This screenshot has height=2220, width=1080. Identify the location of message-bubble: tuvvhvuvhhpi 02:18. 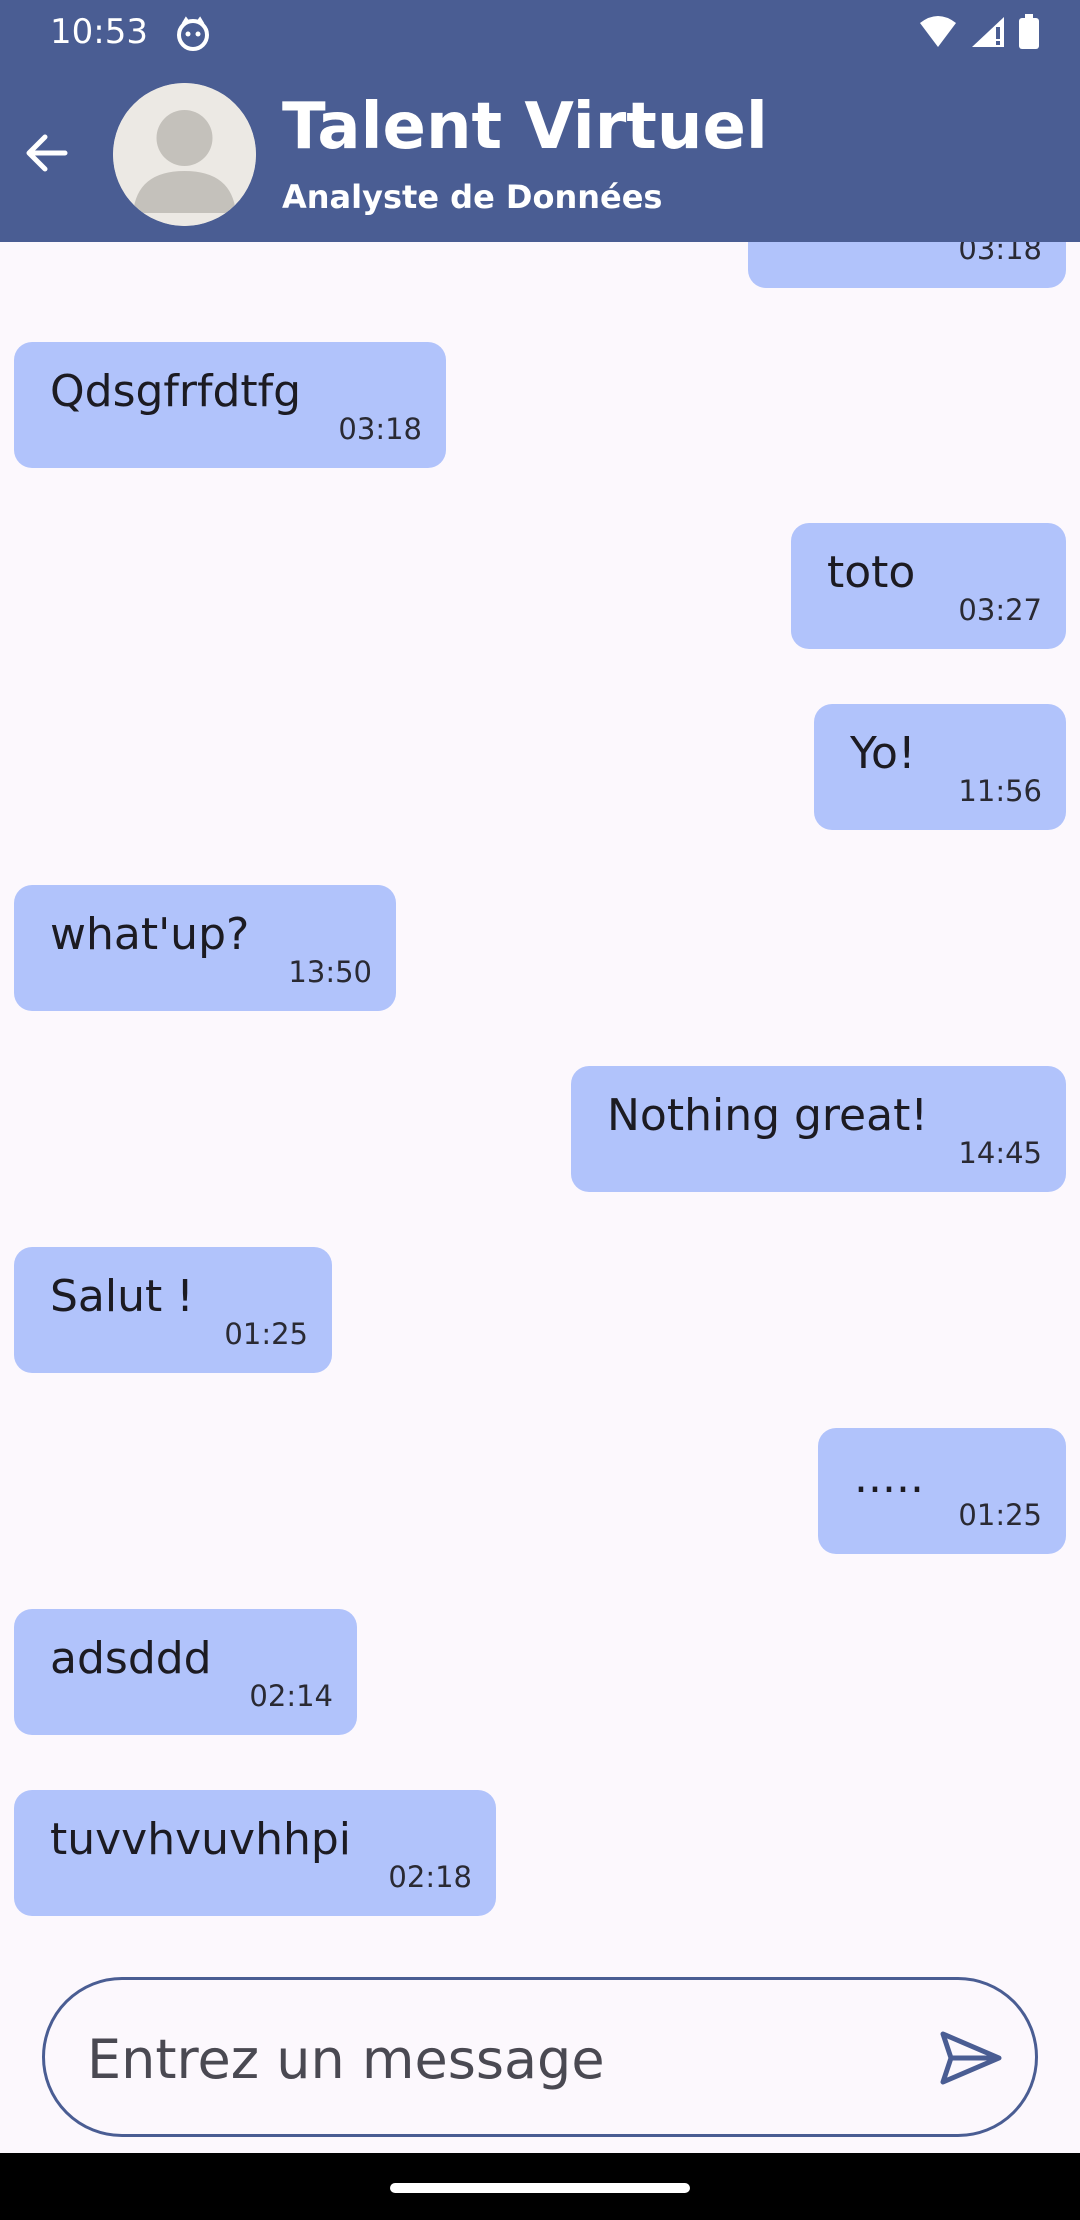
(255, 1853).